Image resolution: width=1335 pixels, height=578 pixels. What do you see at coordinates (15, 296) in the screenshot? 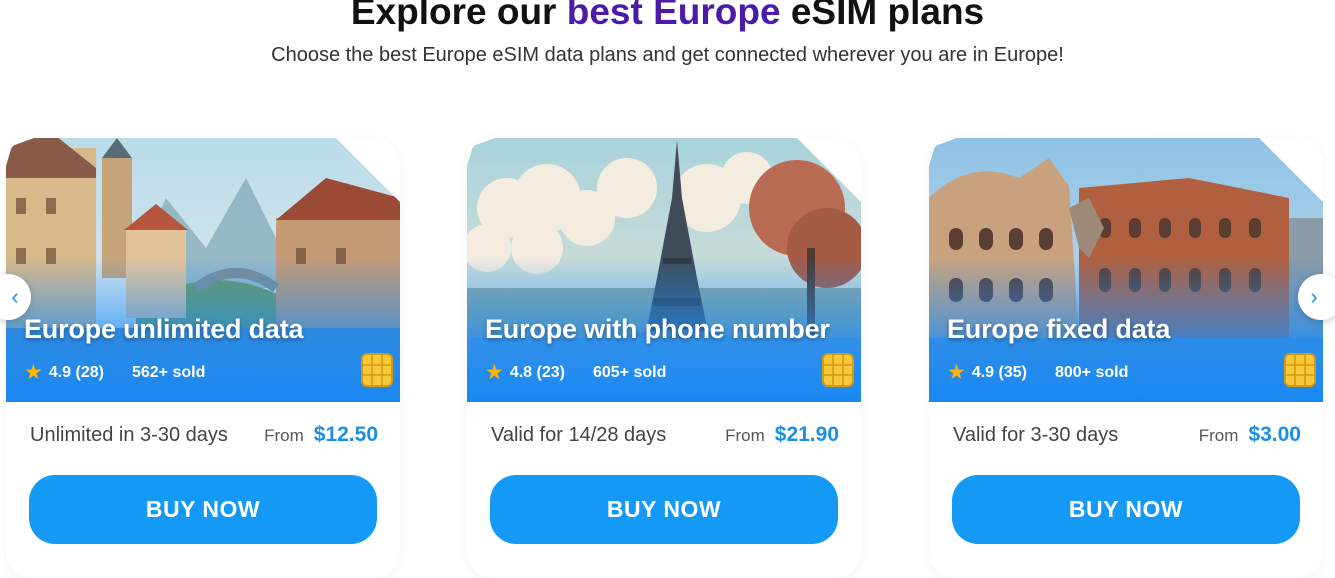
I see `chevron-left-icon: ‹` at bounding box center [15, 296].